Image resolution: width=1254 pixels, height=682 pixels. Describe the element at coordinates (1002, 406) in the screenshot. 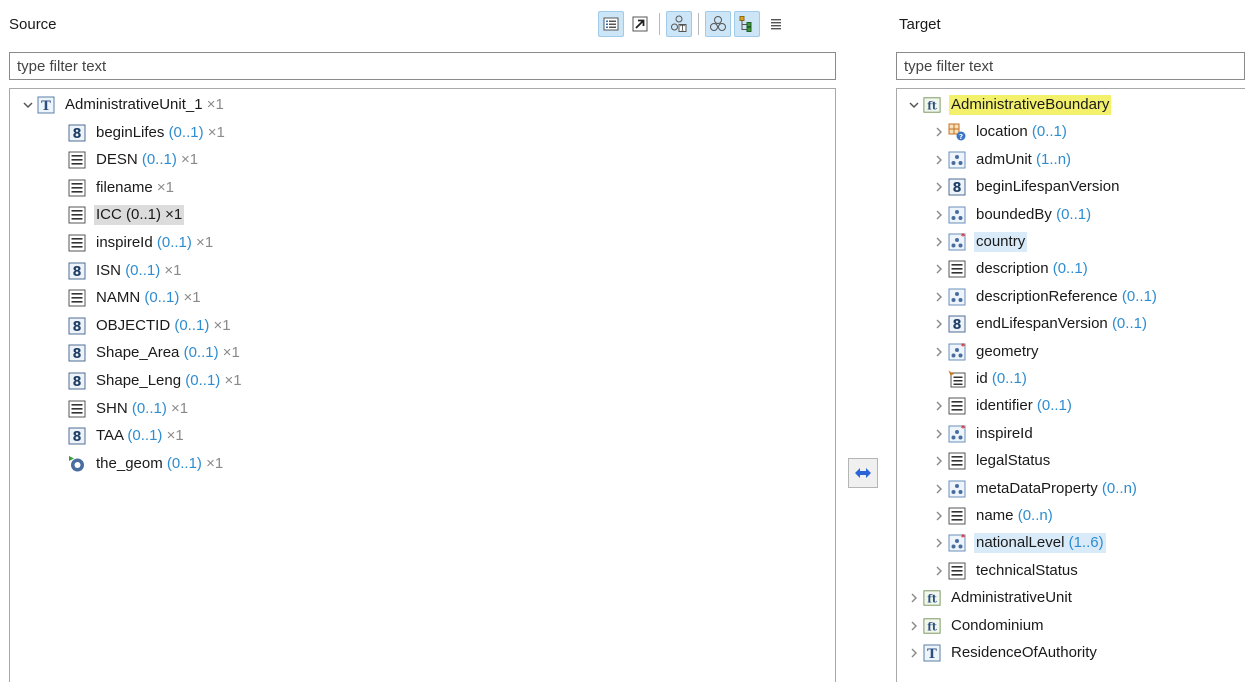

I see `tree-node: identifier (0..1)` at that location.